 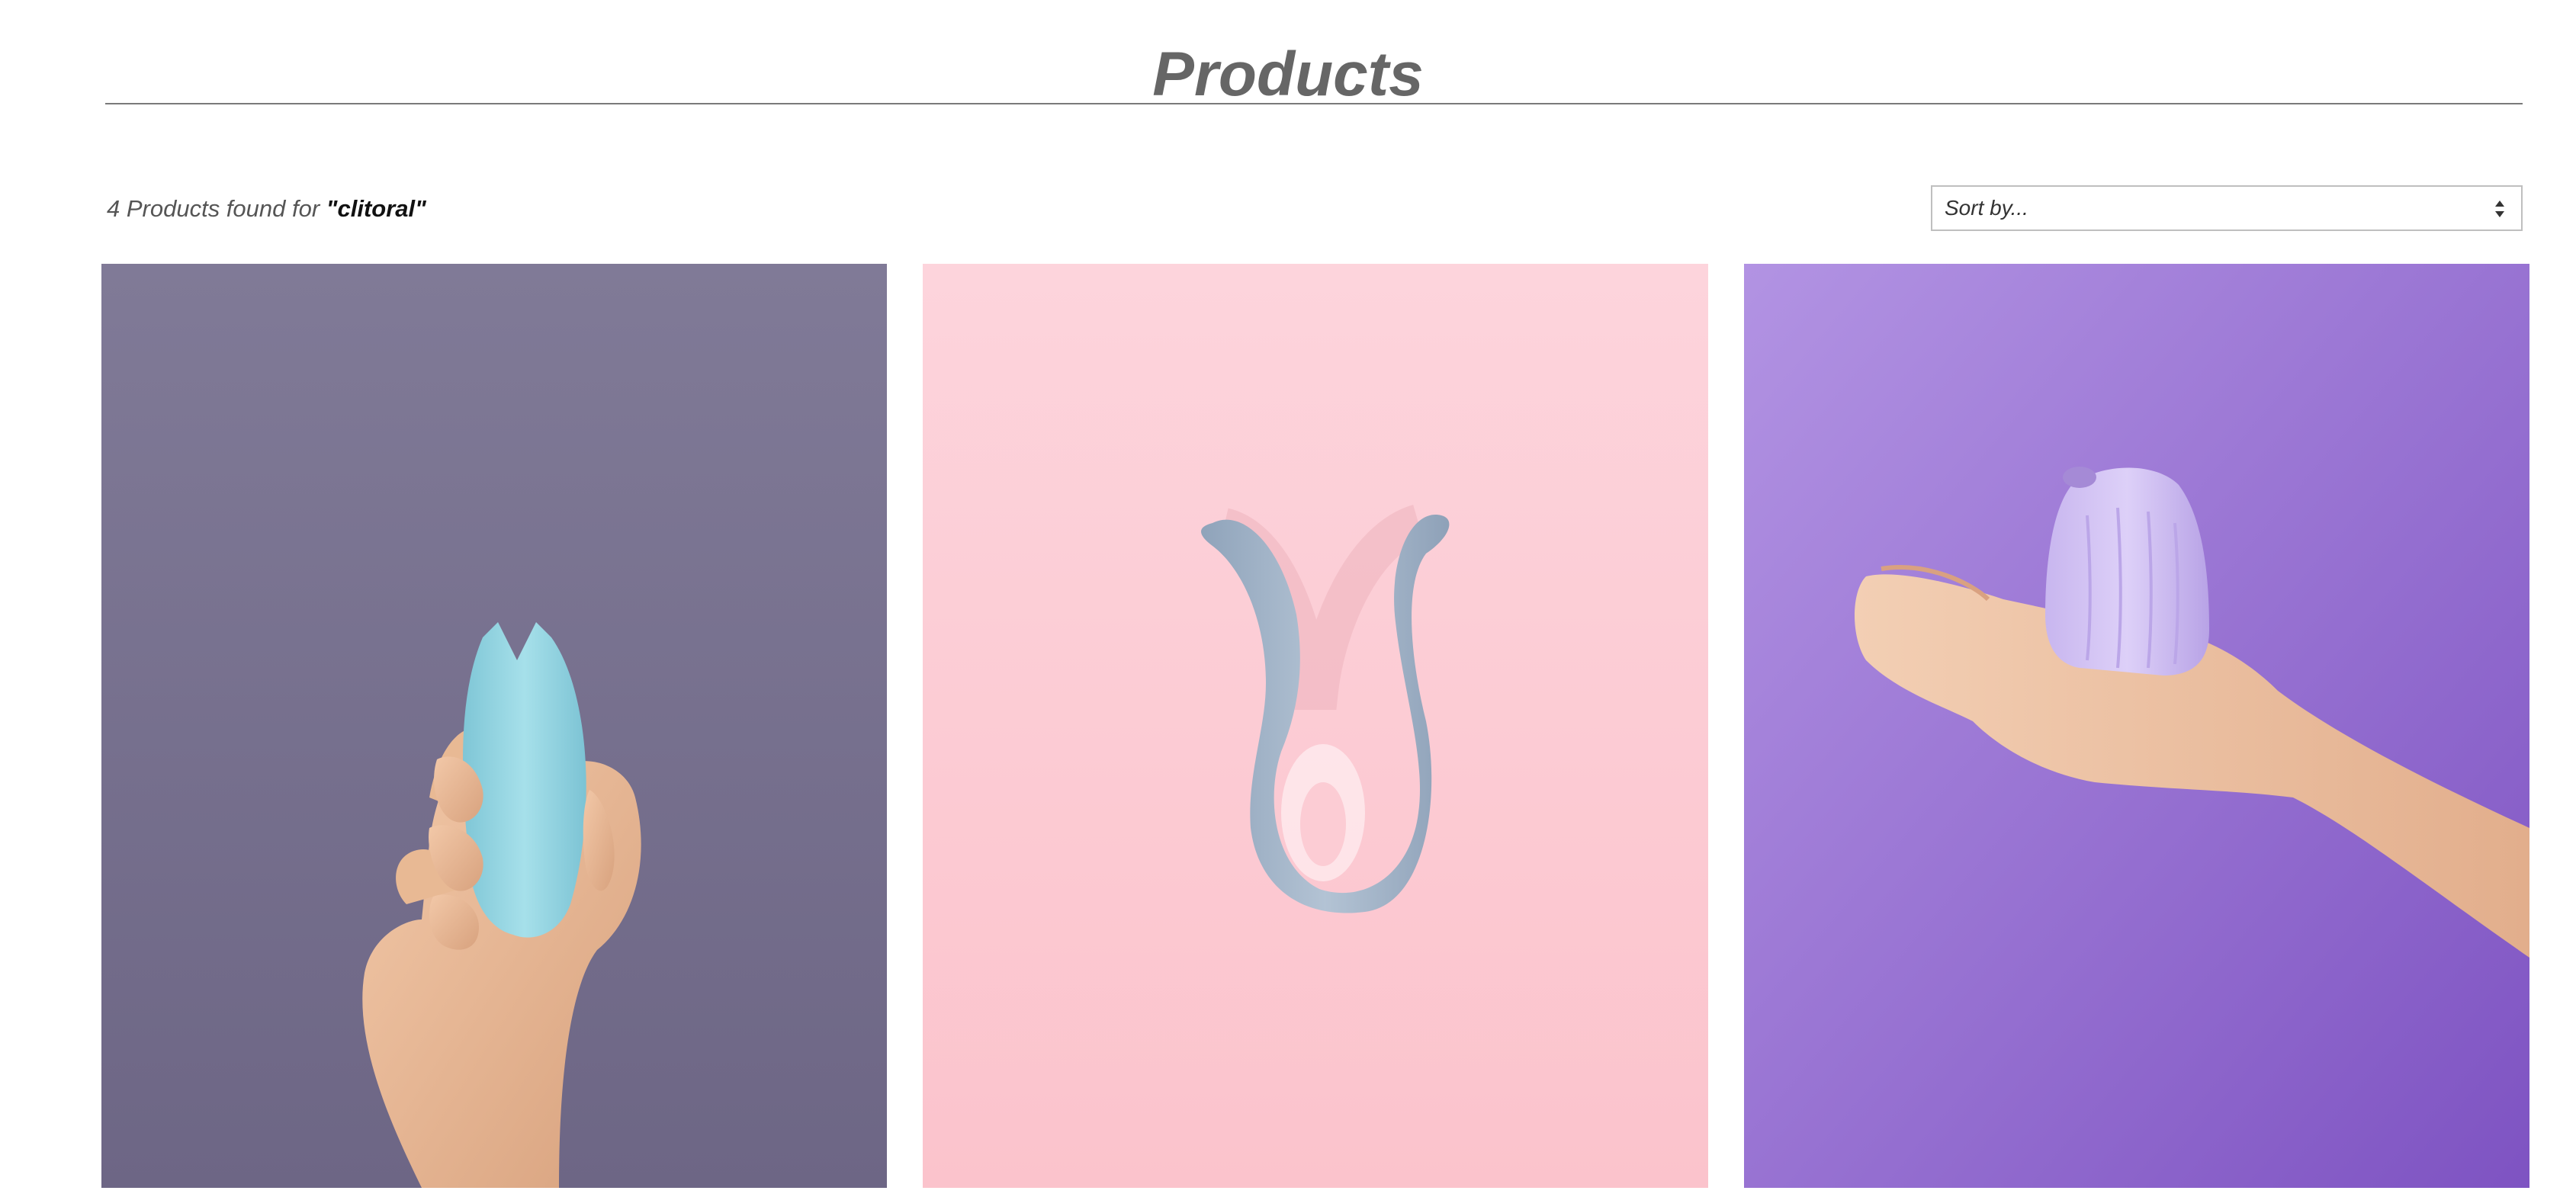 What do you see at coordinates (216, 209) in the screenshot?
I see `results-count-text: 4 Products found for` at bounding box center [216, 209].